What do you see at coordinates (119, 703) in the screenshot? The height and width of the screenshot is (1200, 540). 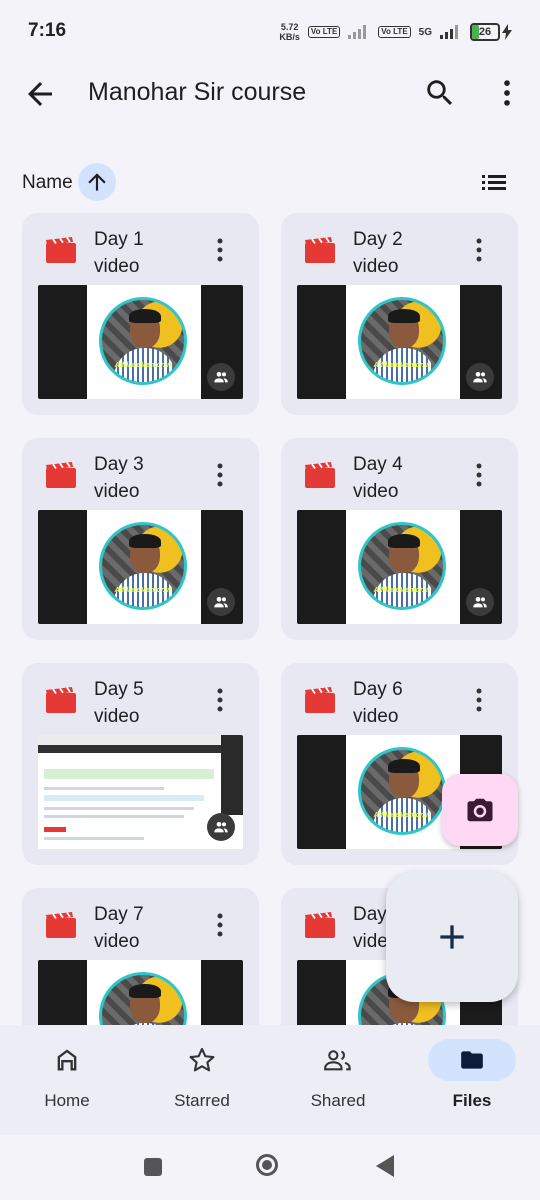 I see `file-name: Day 5 video` at bounding box center [119, 703].